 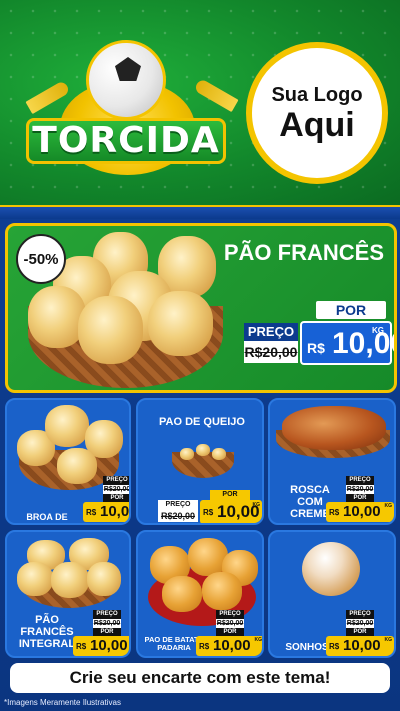 I want to click on disclaimer-text: *Imagens Meramente Ilustrativas, so click(x=62, y=702).